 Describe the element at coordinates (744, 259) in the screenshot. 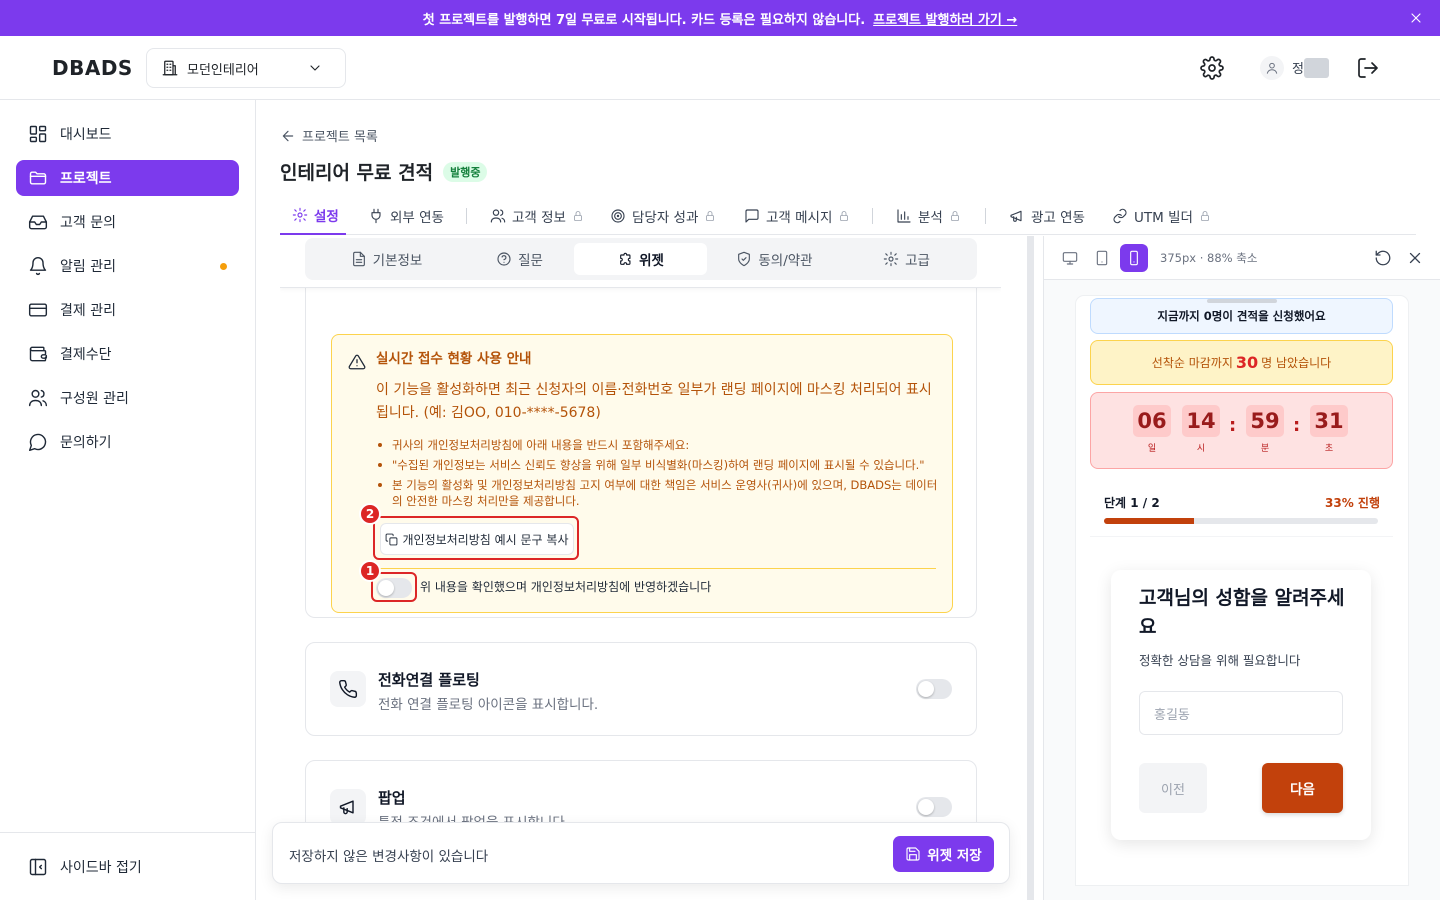

I see `shield-check-icon` at that location.